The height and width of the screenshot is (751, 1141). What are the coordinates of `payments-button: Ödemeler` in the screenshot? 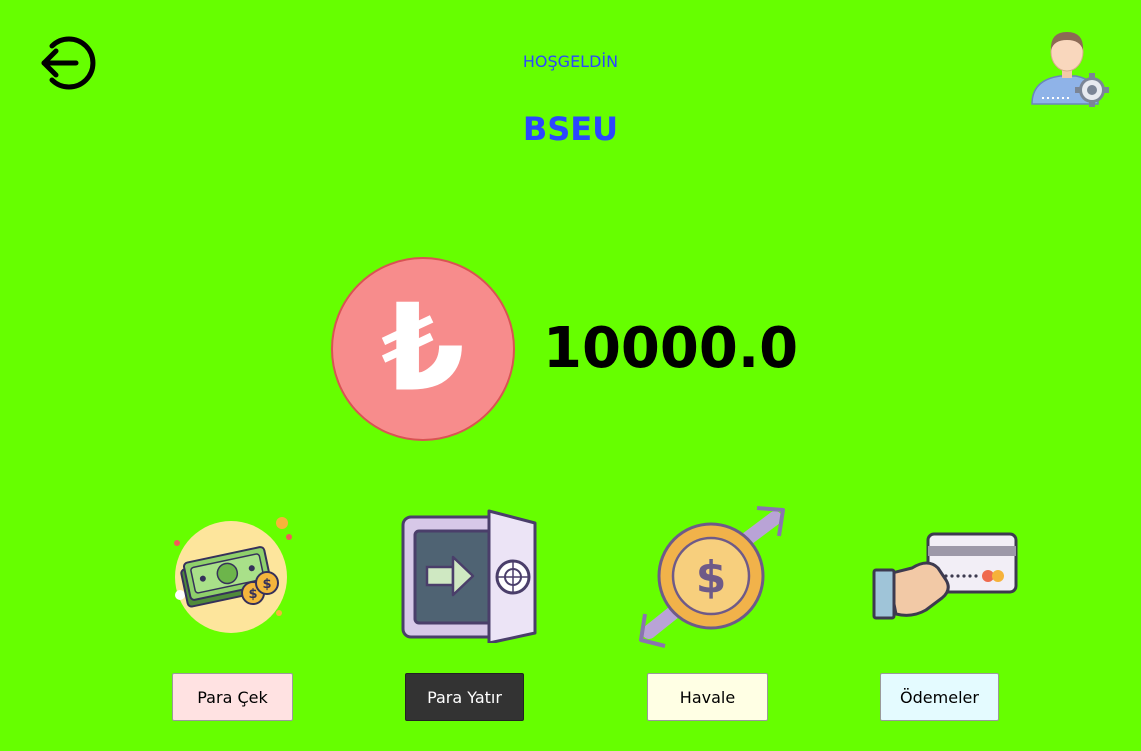 It's located at (939, 697).